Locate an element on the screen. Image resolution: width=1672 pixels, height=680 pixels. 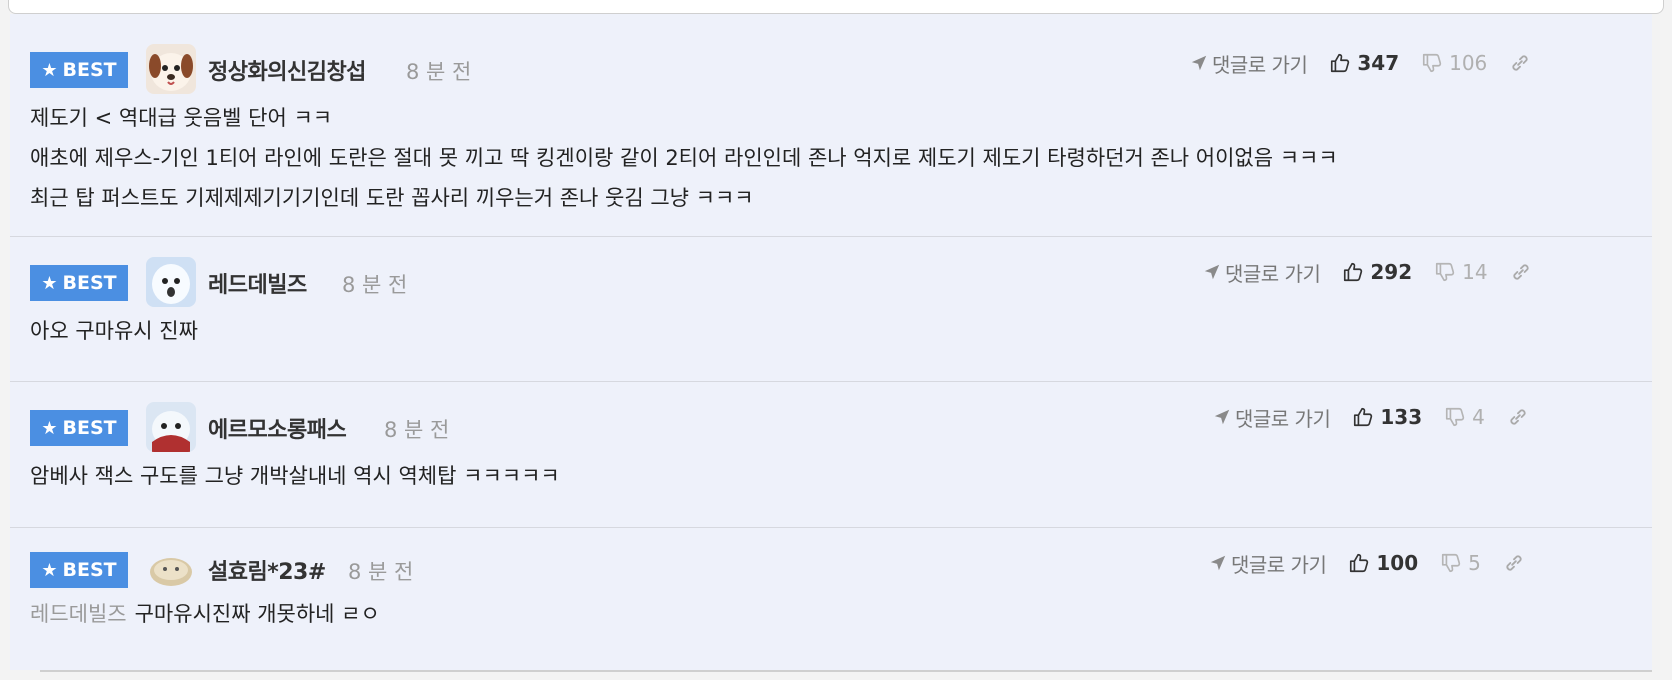
comment-actions: 댓글로 가기 100 5 is located at coordinates (1367, 563).